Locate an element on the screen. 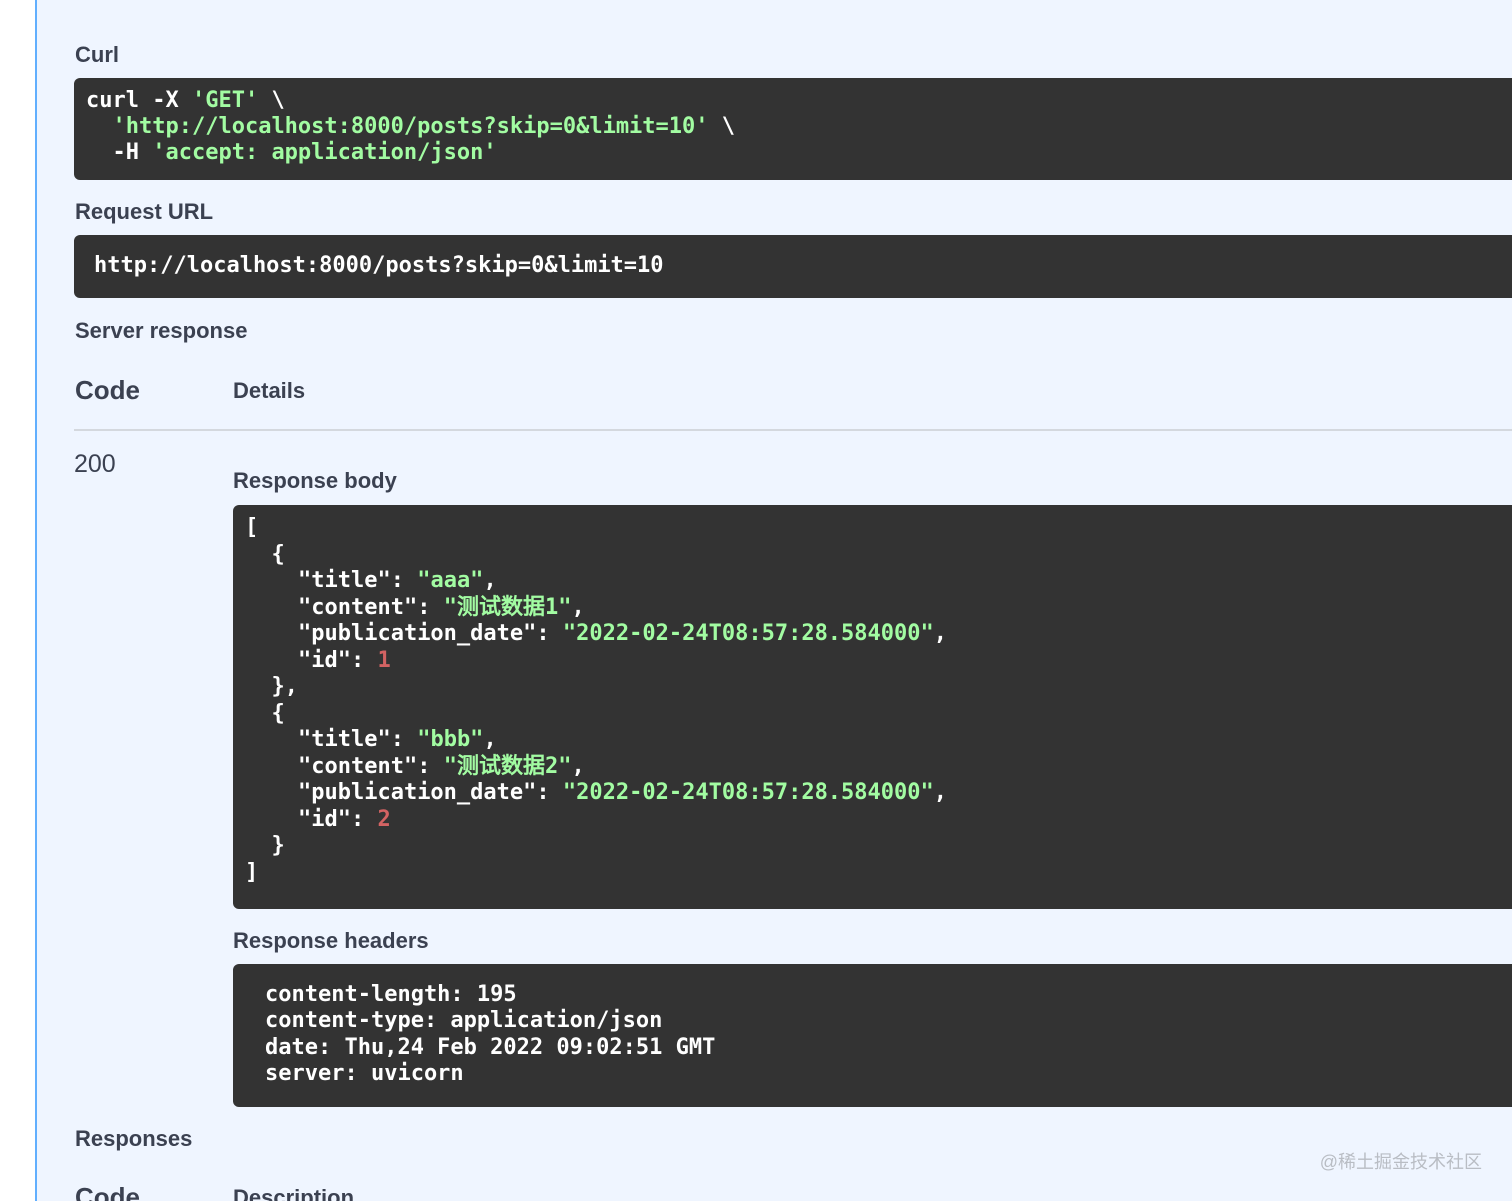 The height and width of the screenshot is (1201, 1512). curl-method: 'GET' is located at coordinates (225, 100).